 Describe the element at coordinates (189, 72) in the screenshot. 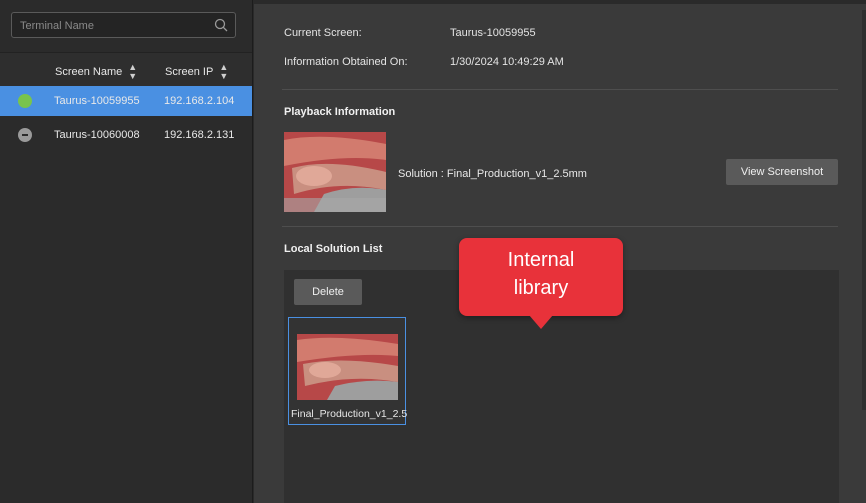

I see `column-label: Screen IP` at that location.